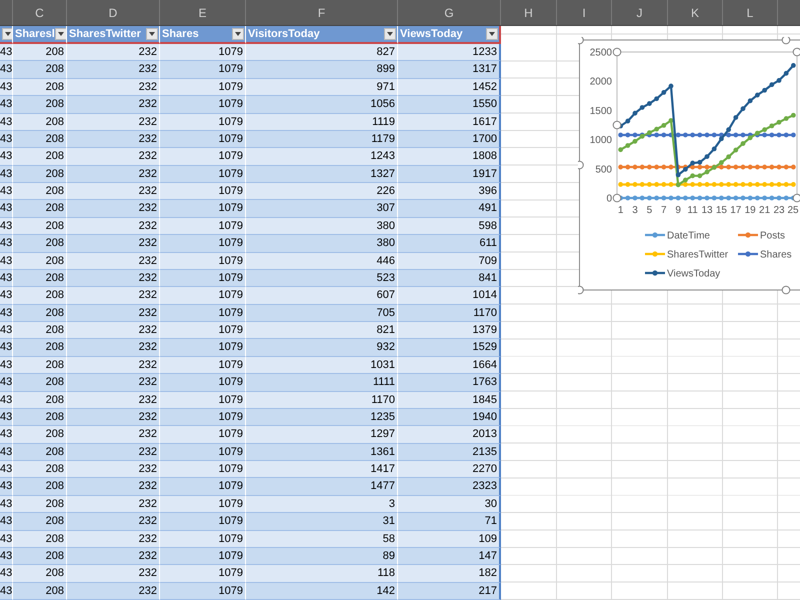  Describe the element at coordinates (449, 521) in the screenshot. I see `table-cell: 71` at that location.